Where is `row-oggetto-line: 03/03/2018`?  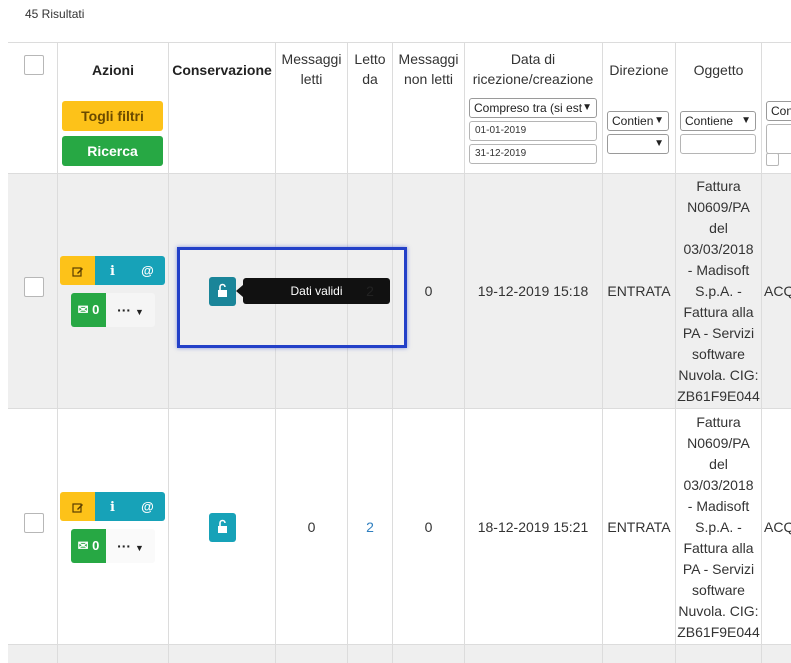
row-oggetto-line: 03/03/2018 is located at coordinates (718, 249).